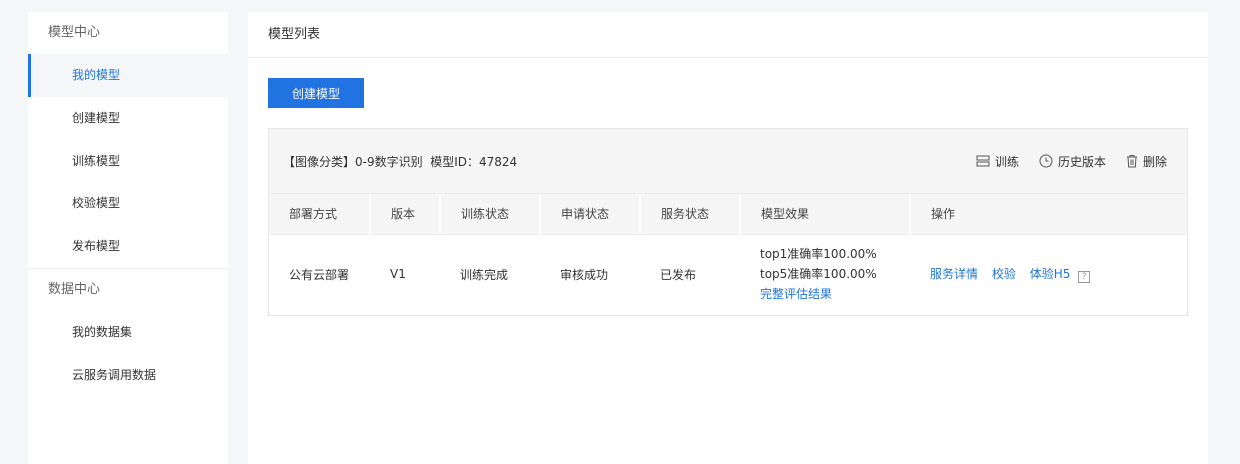 This screenshot has width=1240, height=464. Describe the element at coordinates (690, 214) in the screenshot. I see `column-header-service-status: 服务状态` at that location.